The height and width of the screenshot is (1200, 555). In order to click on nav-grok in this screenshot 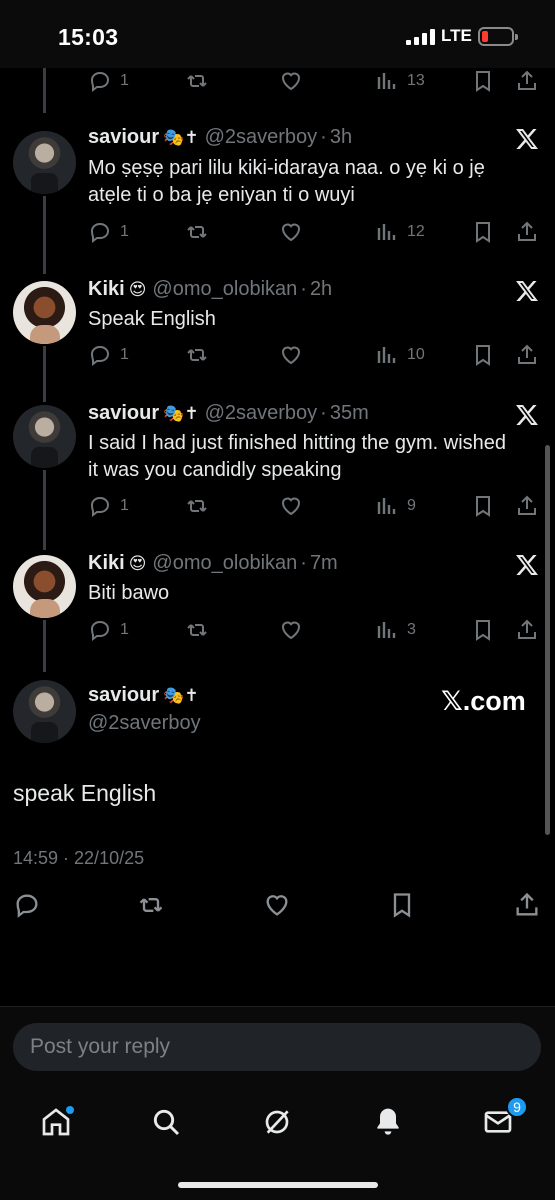, I will do `click(277, 1122)`.